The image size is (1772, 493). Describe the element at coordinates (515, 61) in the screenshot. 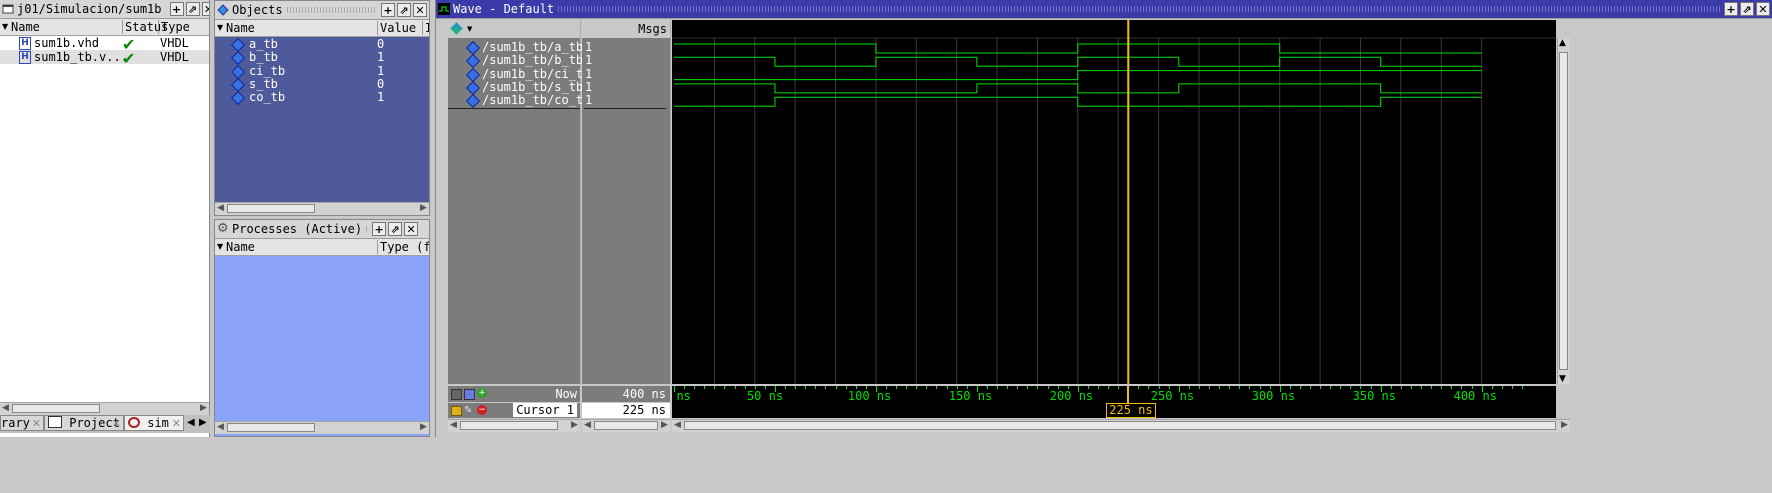

I see `signal-row: /sum1b_tb/b_tb` at that location.